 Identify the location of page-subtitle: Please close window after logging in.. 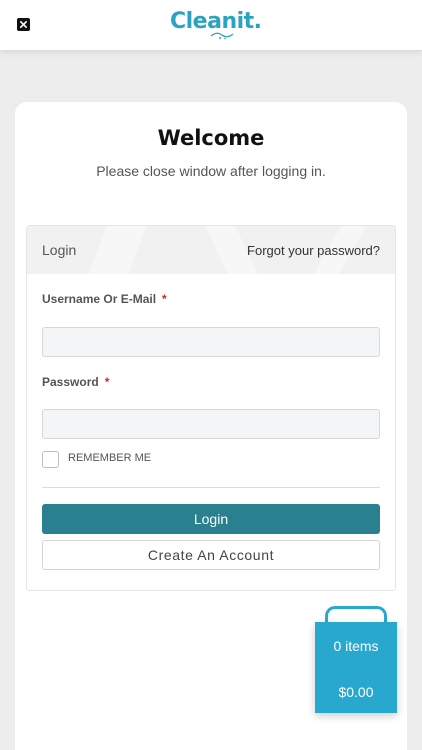
(211, 171).